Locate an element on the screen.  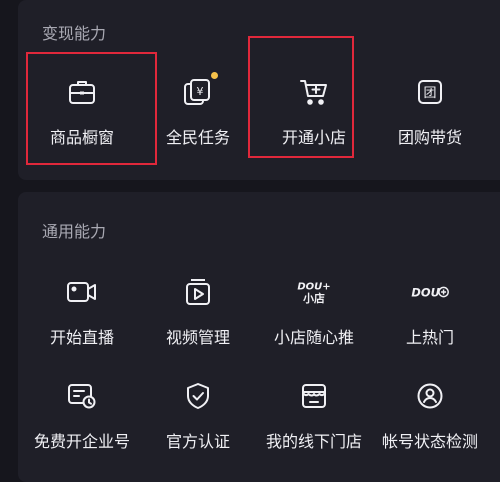
item-shop-promote: DOU+ 小店 小店随心推 is located at coordinates (314, 324).